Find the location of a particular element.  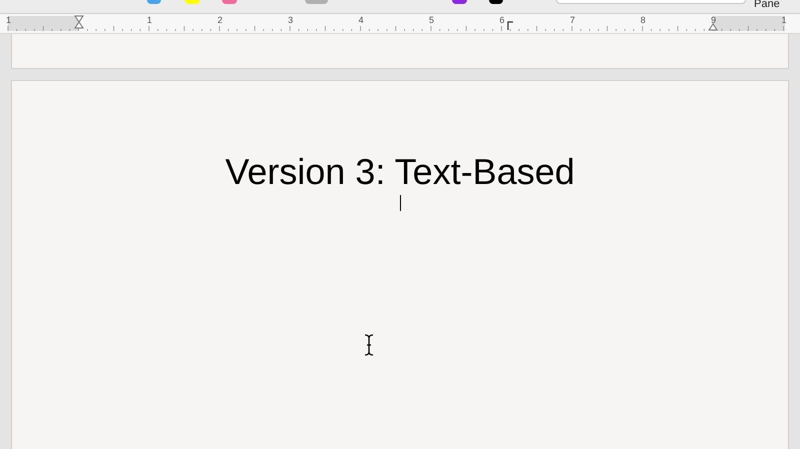

ruler-number: 4 is located at coordinates (361, 20).